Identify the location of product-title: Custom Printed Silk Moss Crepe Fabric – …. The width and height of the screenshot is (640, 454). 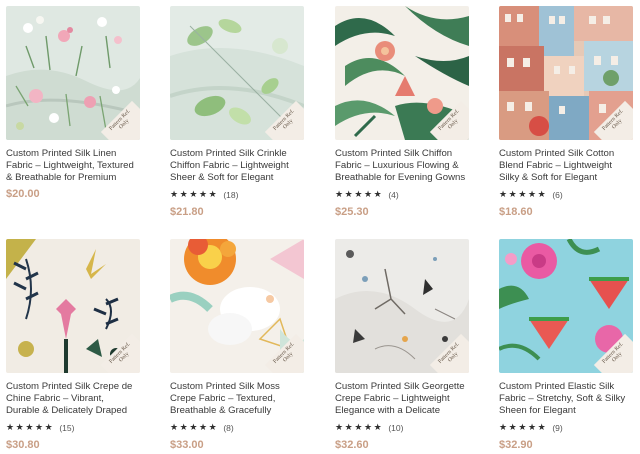
(237, 399).